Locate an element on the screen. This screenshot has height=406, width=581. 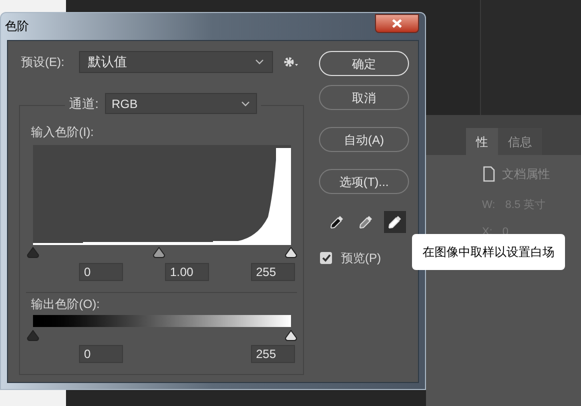
dialog-button: 自动(A) is located at coordinates (364, 139).